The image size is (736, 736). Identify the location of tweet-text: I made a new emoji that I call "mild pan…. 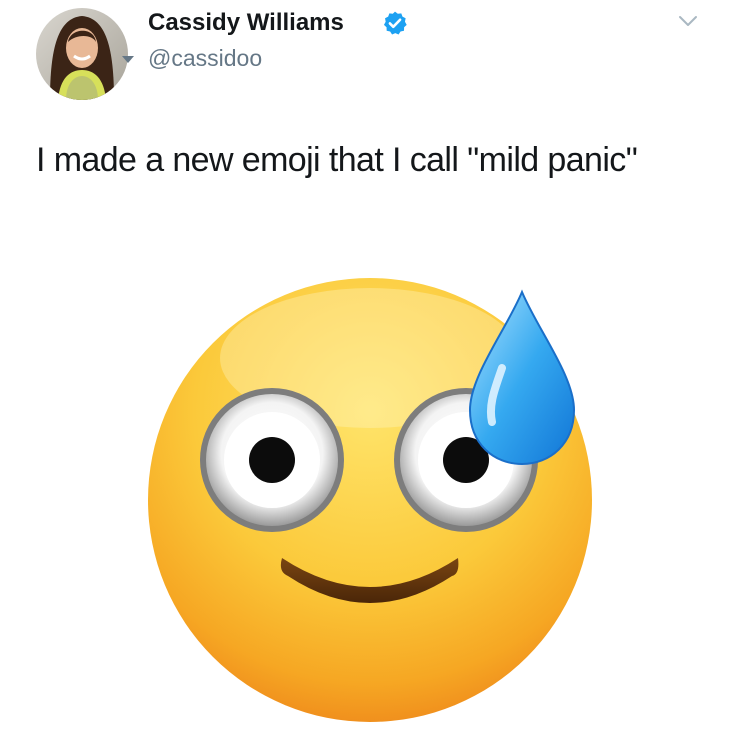
(337, 160).